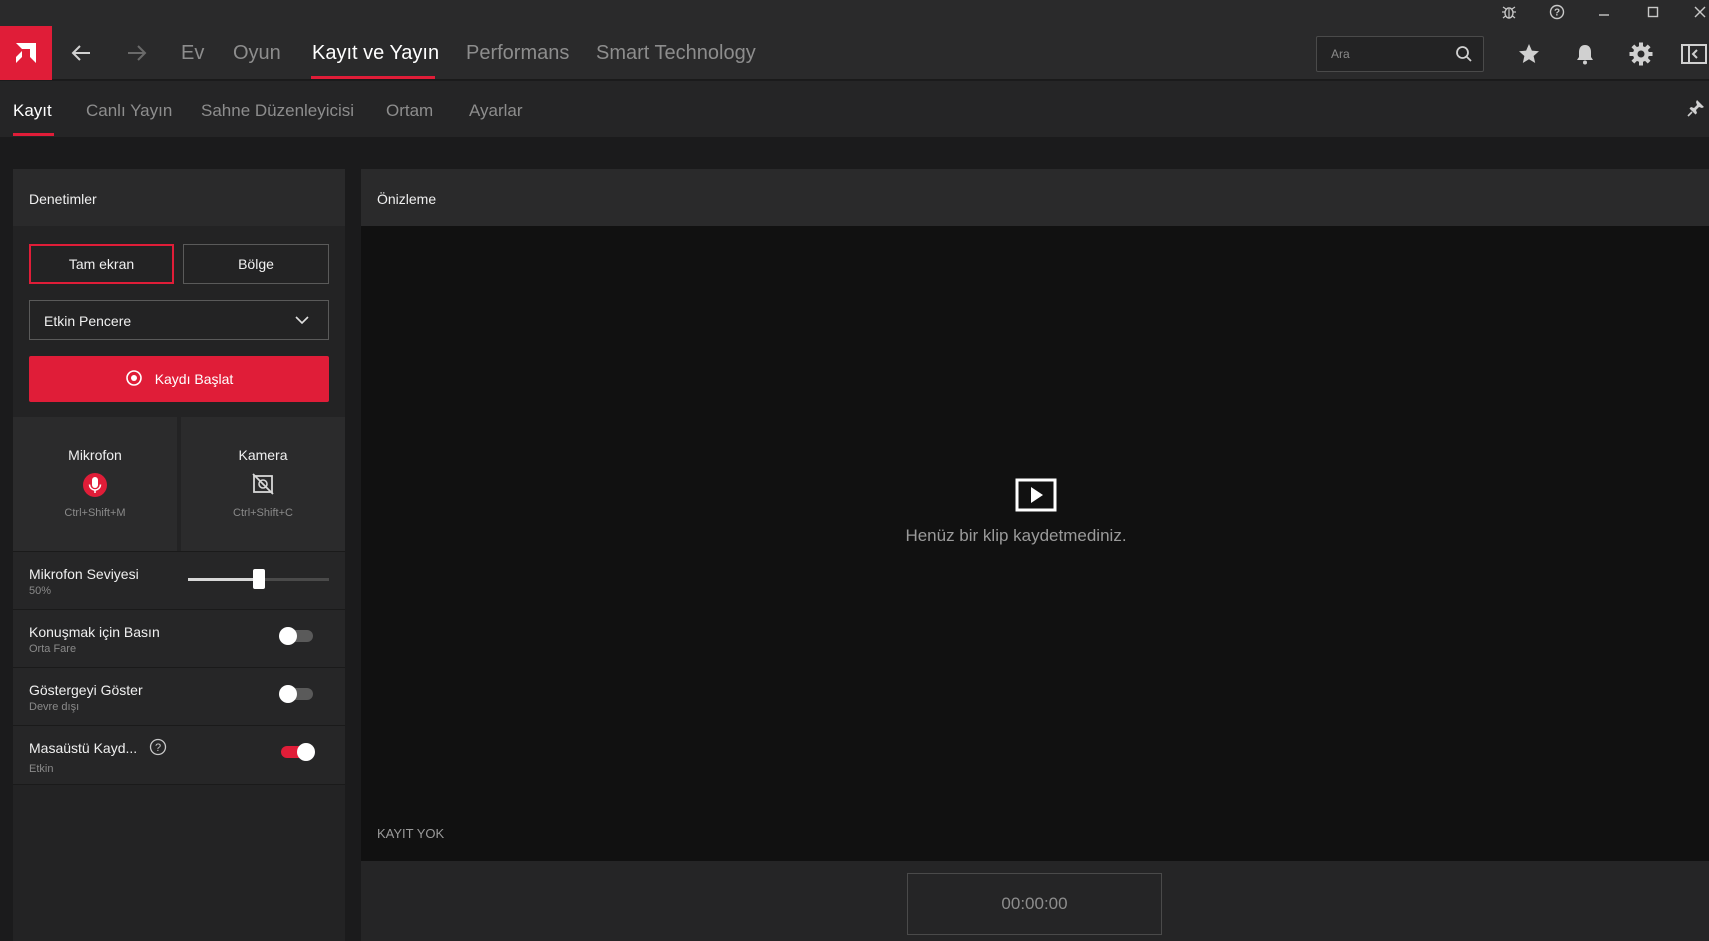  Describe the element at coordinates (517, 53) in the screenshot. I see `nav-performance: Performans` at that location.